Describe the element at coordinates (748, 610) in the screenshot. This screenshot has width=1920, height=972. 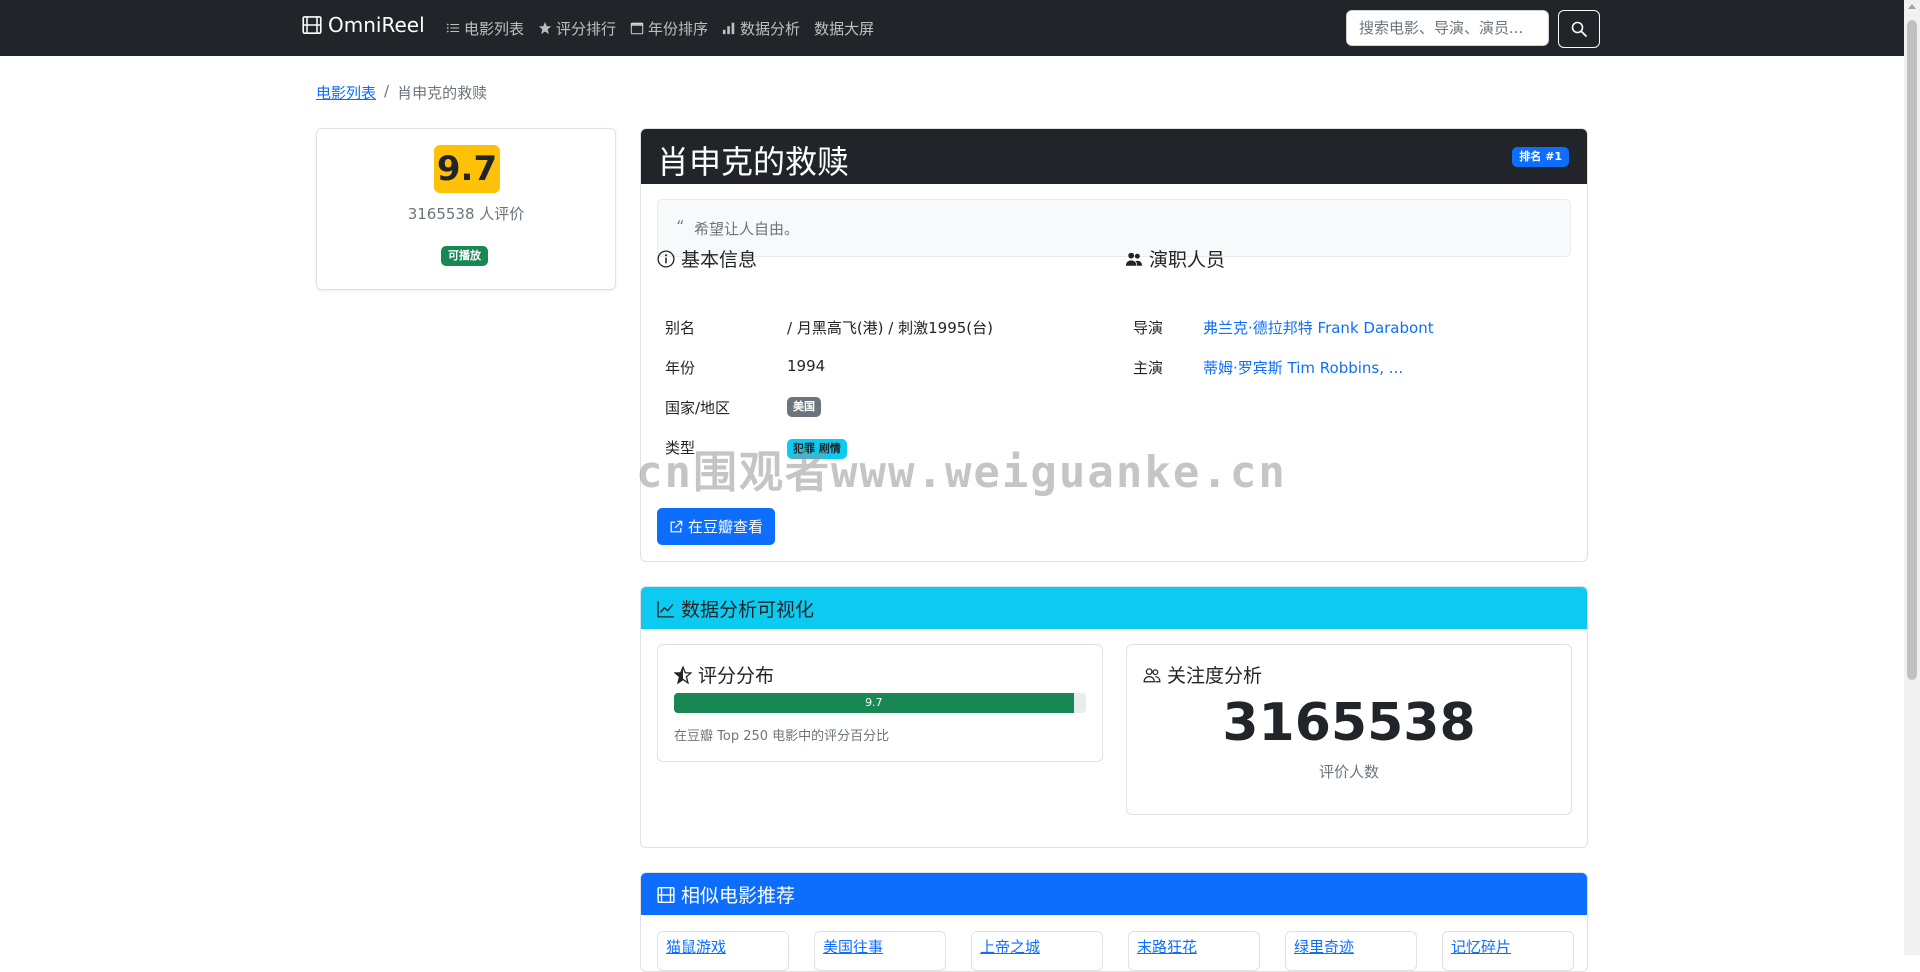
I see `analysis-title: 数据分析可视化` at that location.